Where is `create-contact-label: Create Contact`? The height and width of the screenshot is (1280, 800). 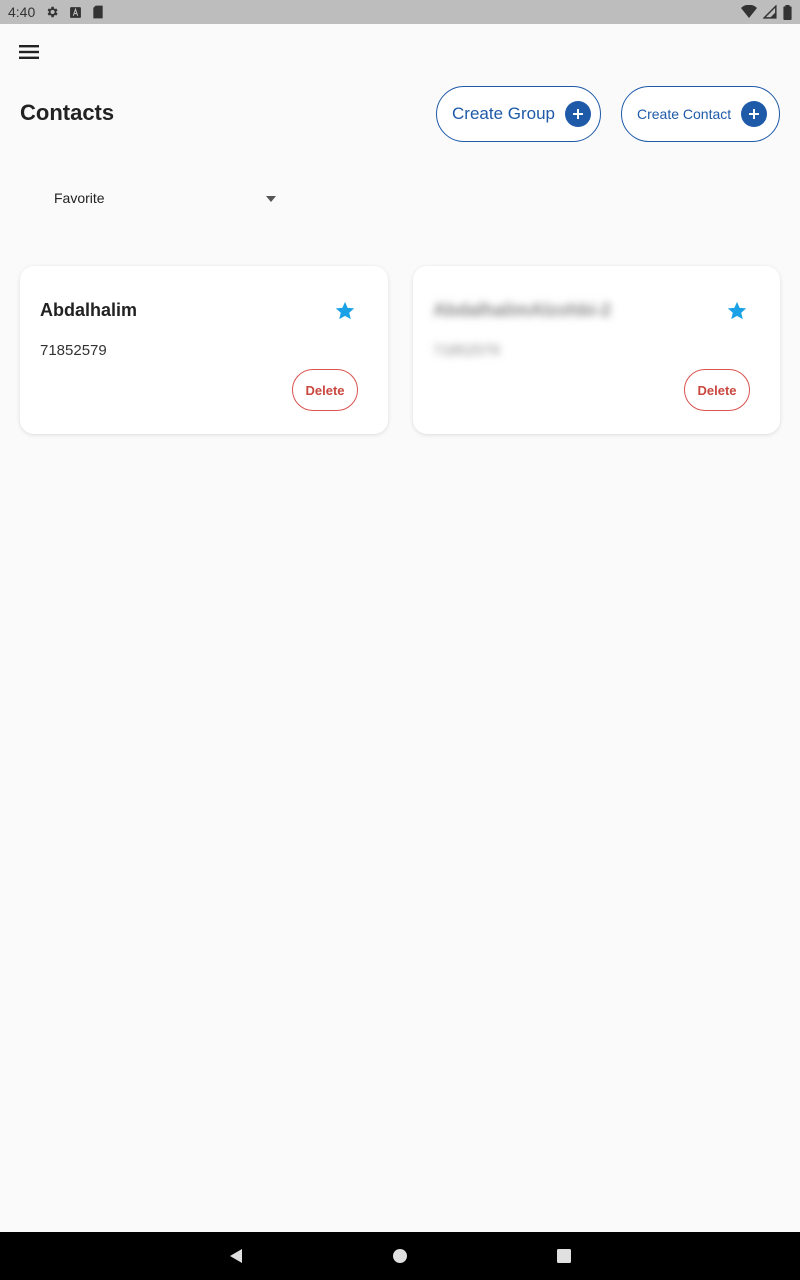
create-contact-label: Create Contact is located at coordinates (684, 114).